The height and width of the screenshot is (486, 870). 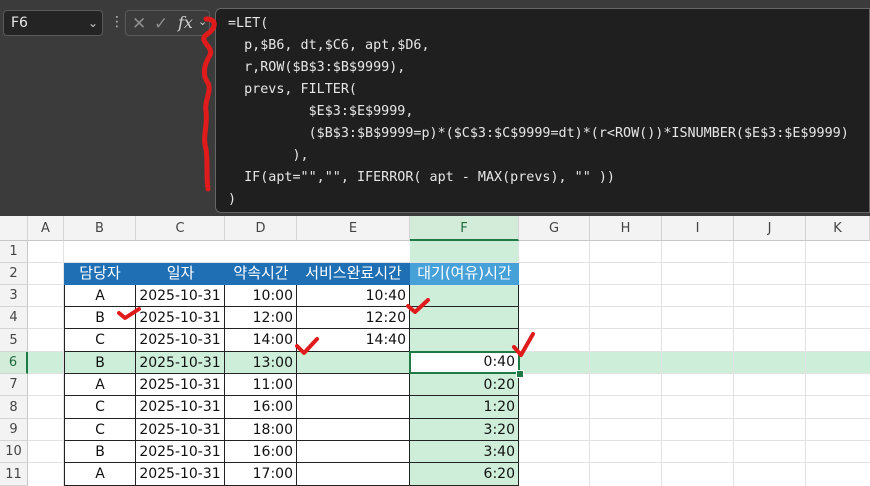 What do you see at coordinates (353, 318) in the screenshot?
I see `cell-service-done-time: 12:20` at bounding box center [353, 318].